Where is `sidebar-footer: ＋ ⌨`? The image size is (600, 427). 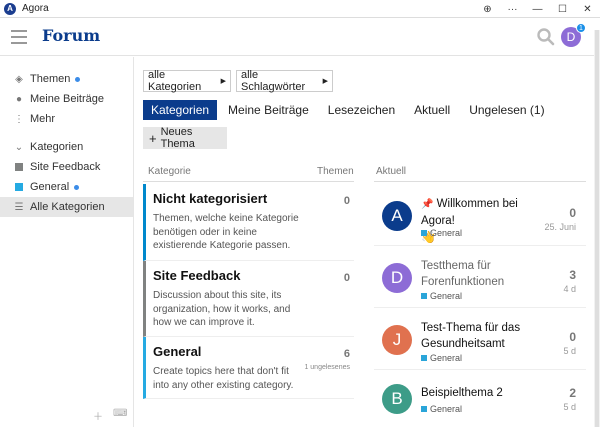 sidebar-footer: ＋ ⌨ is located at coordinates (110, 415).